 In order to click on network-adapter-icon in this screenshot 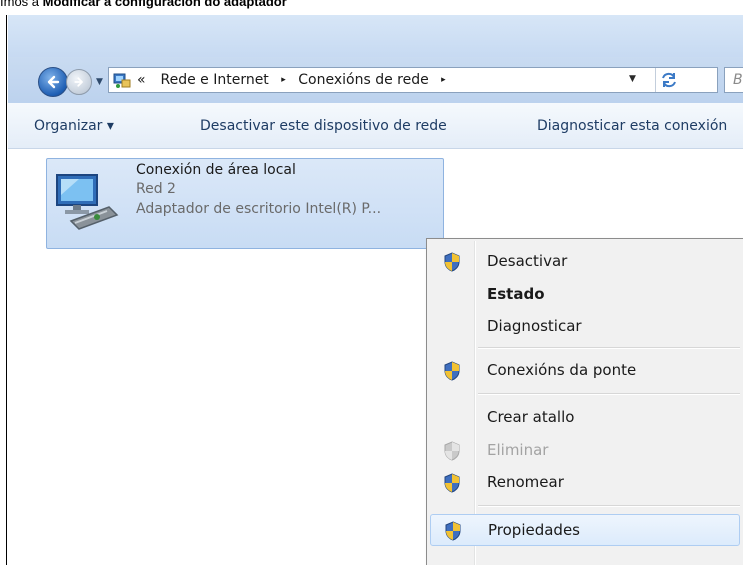, I will do `click(87, 202)`.